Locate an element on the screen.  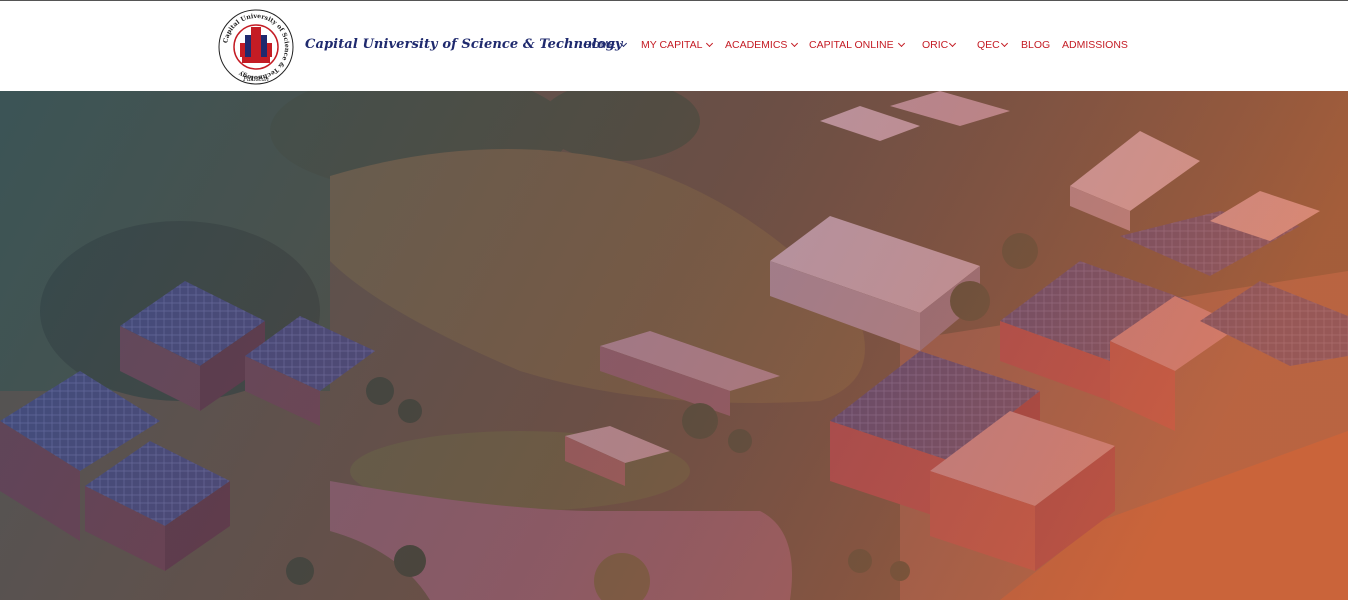
nav-capital-online: CAPITAL ONLINE is located at coordinates (857, 45).